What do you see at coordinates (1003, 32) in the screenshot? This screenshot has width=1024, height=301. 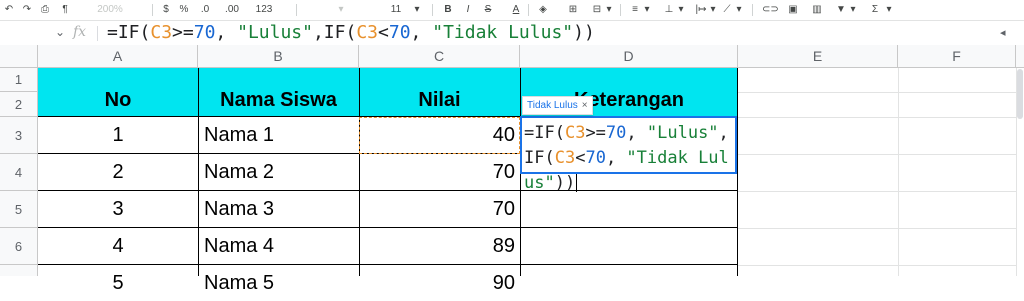 I see `expand-formula-bar-icon: ◂` at bounding box center [1003, 32].